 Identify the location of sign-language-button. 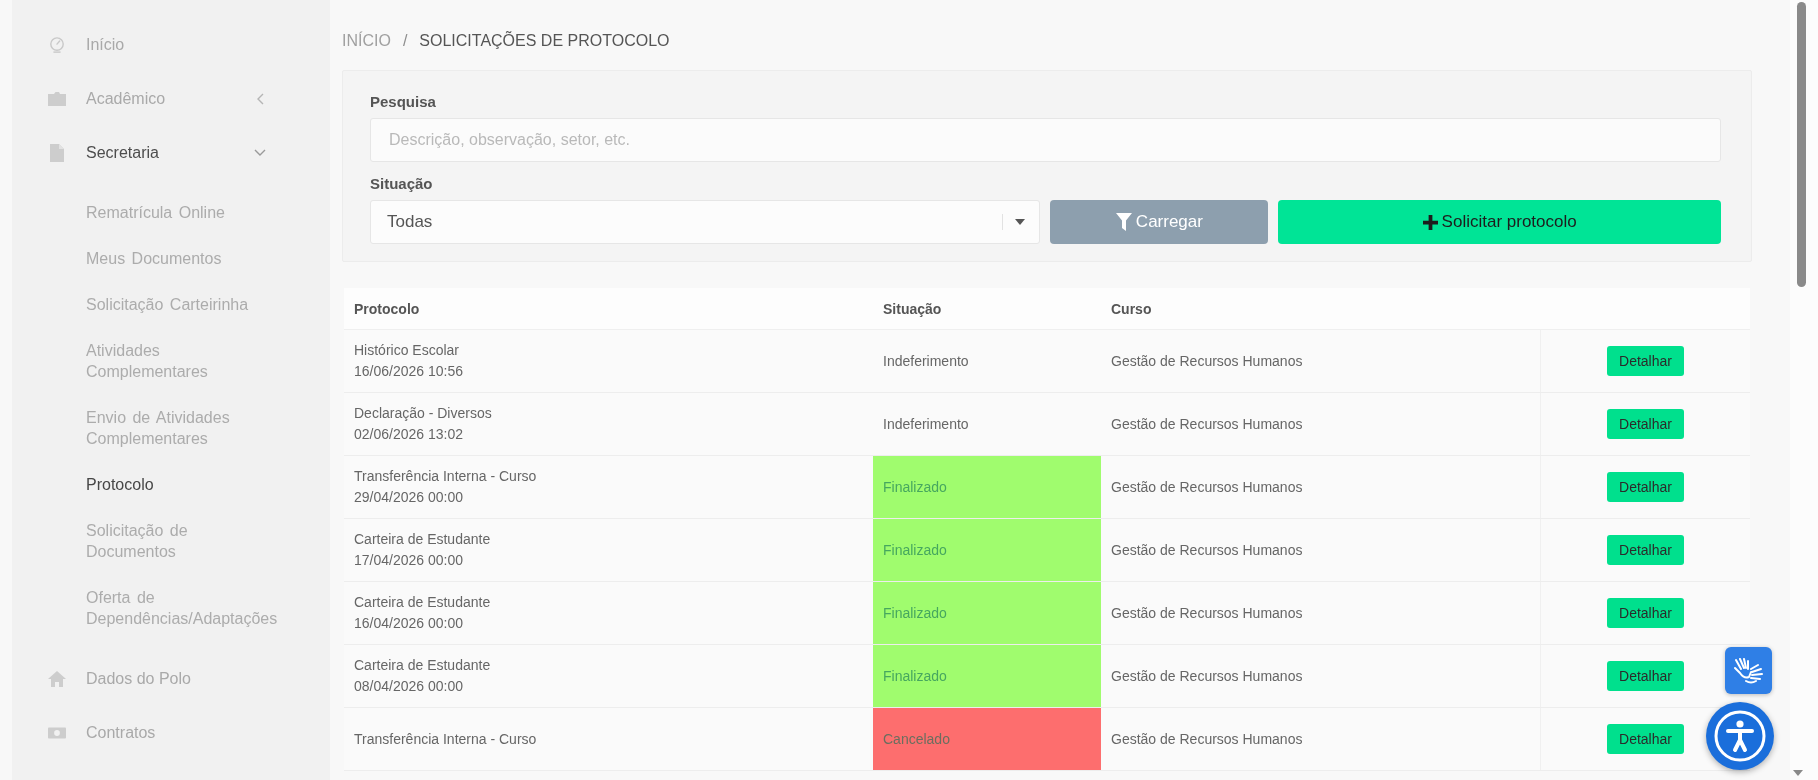
(1748, 670).